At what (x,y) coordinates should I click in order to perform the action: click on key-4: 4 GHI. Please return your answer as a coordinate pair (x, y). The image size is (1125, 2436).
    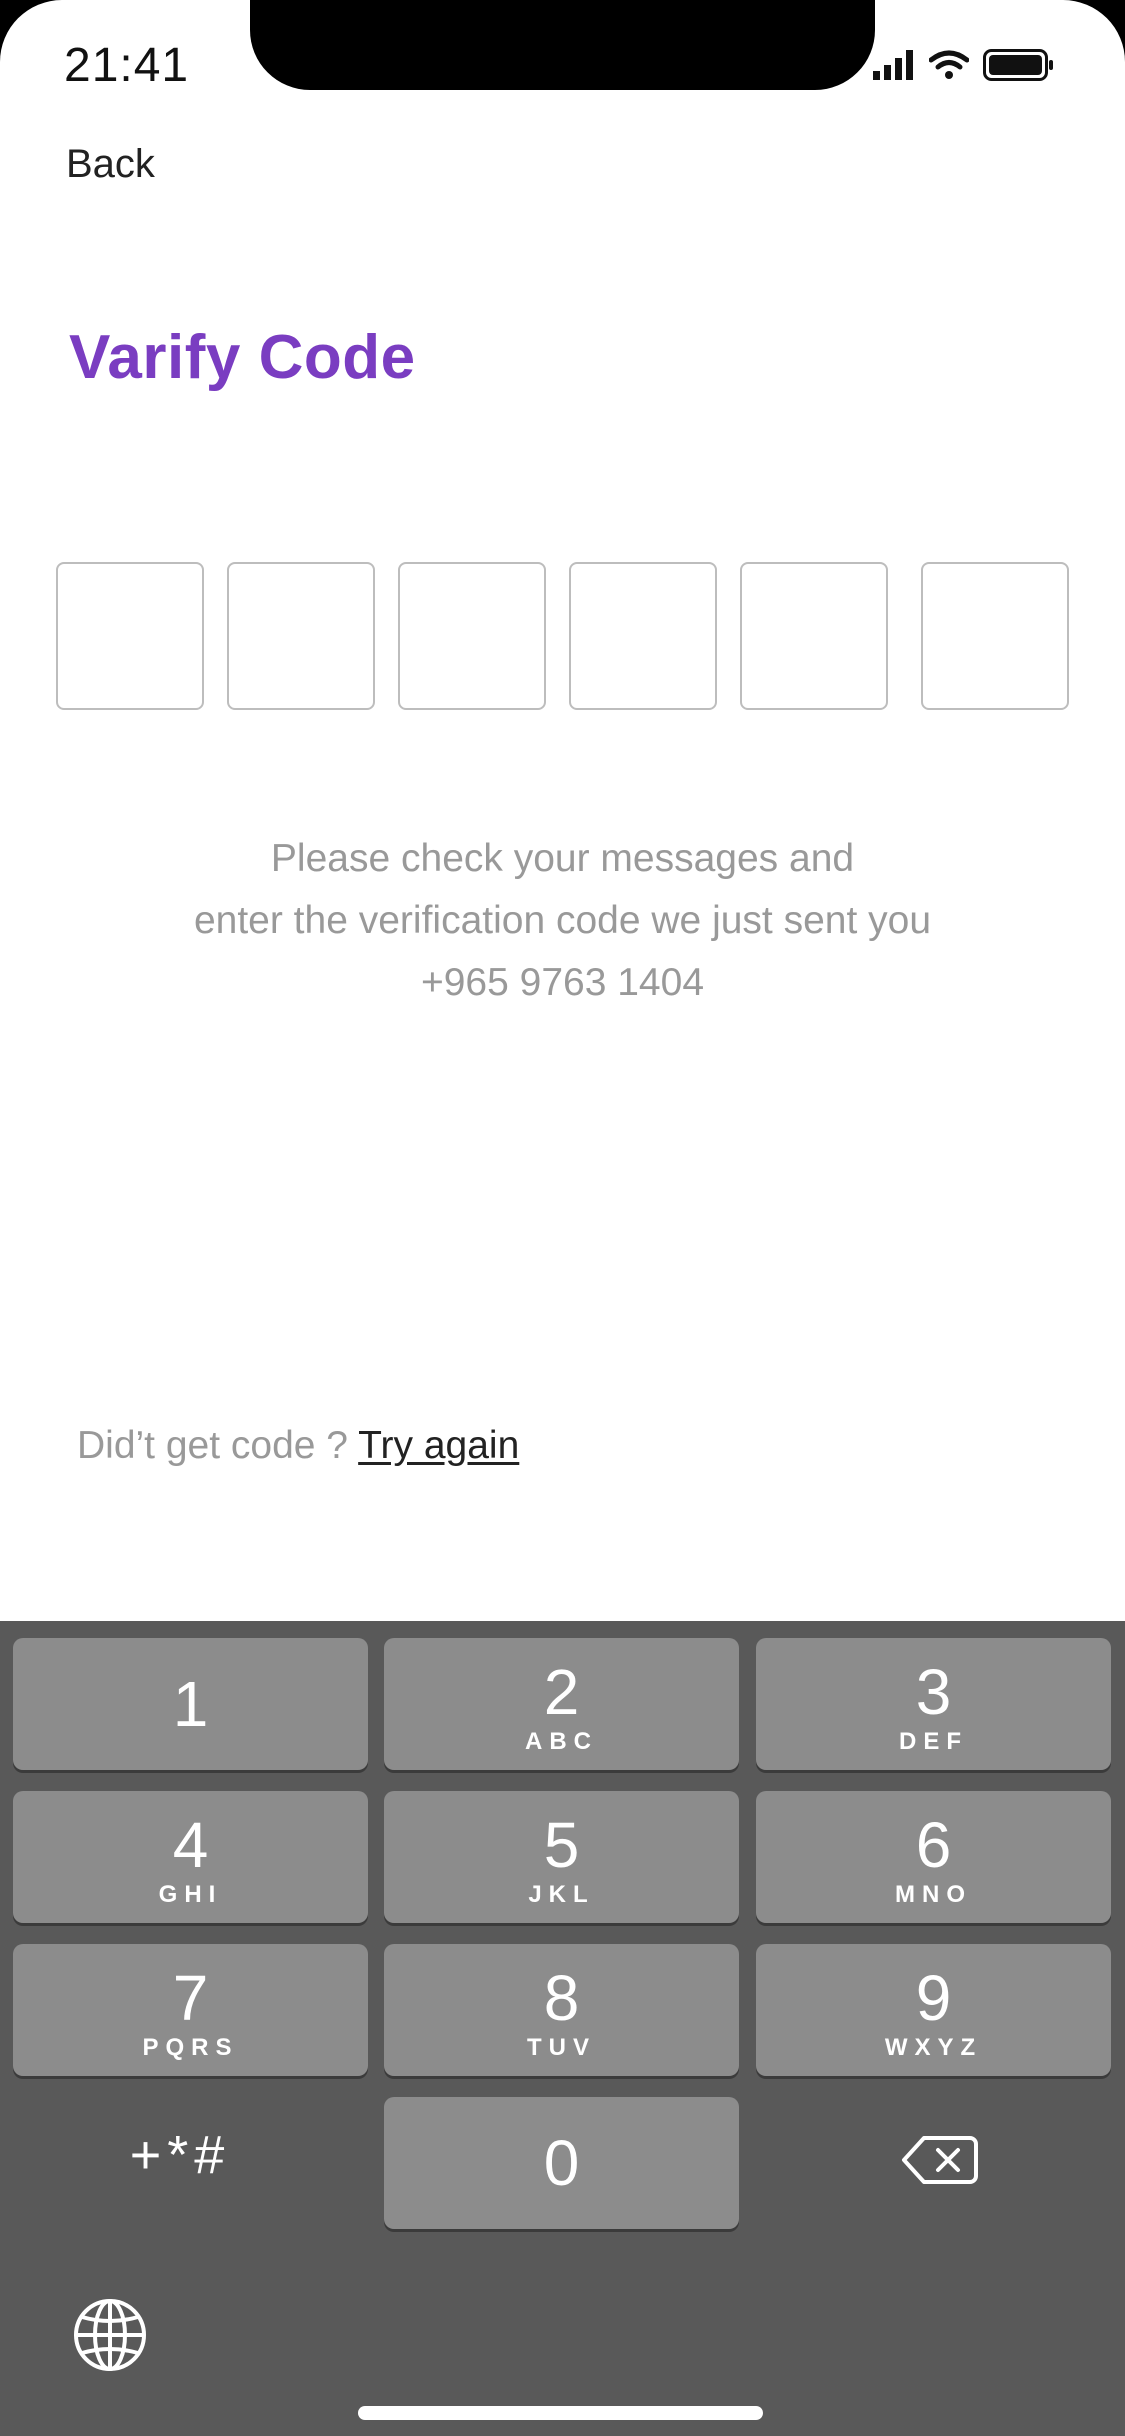
    Looking at the image, I should click on (190, 1857).